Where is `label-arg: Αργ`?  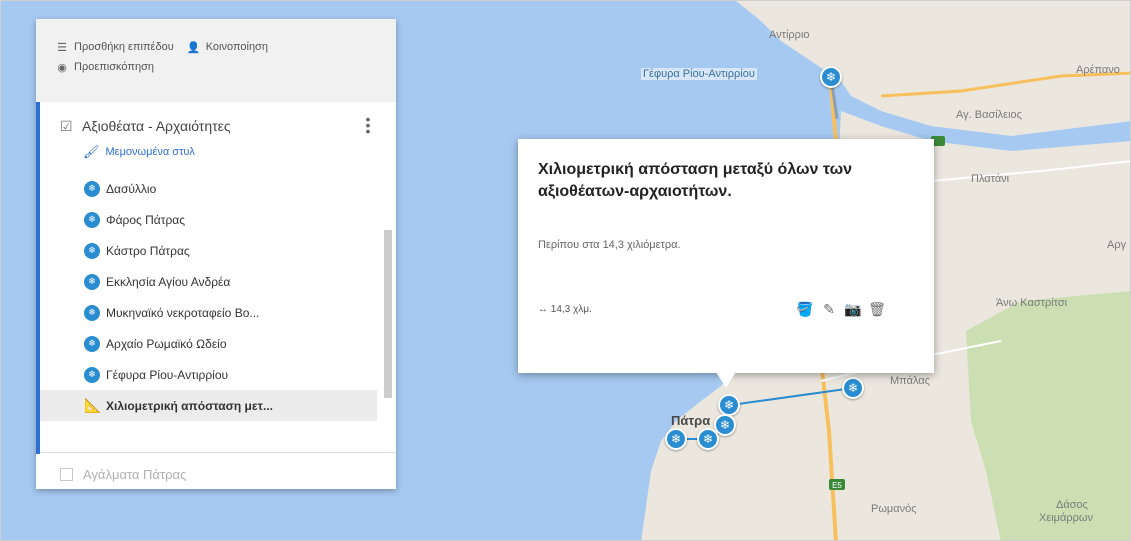 label-arg: Αργ is located at coordinates (1117, 245).